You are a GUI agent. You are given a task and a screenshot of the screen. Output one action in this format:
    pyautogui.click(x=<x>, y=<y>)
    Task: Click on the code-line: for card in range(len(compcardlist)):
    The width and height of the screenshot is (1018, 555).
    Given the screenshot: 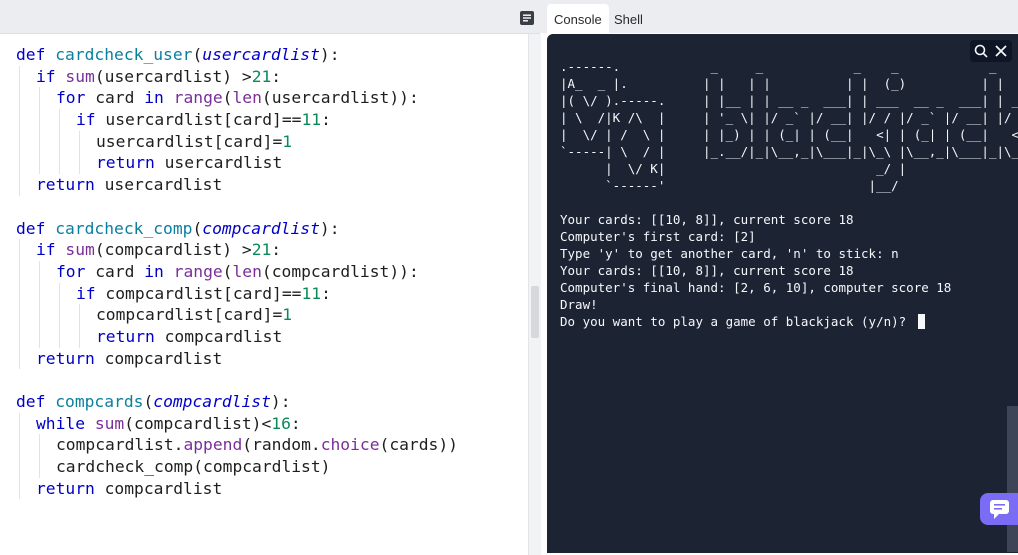 What is the action you would take?
    pyautogui.click(x=237, y=271)
    